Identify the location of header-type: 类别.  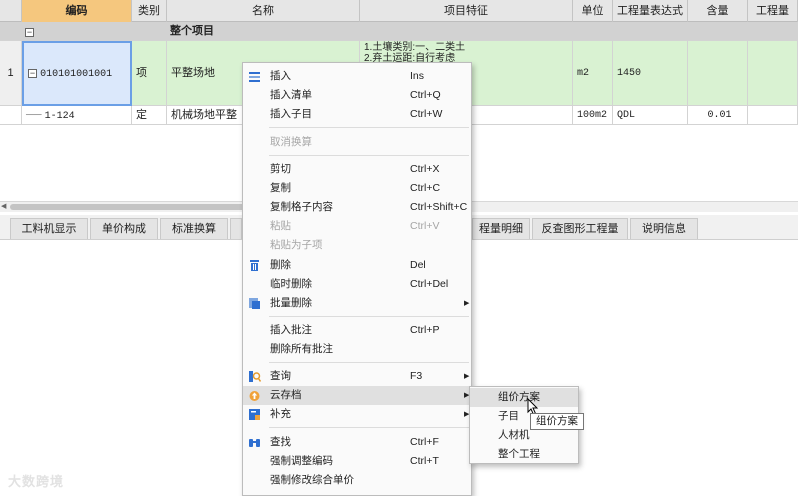
(149, 11).